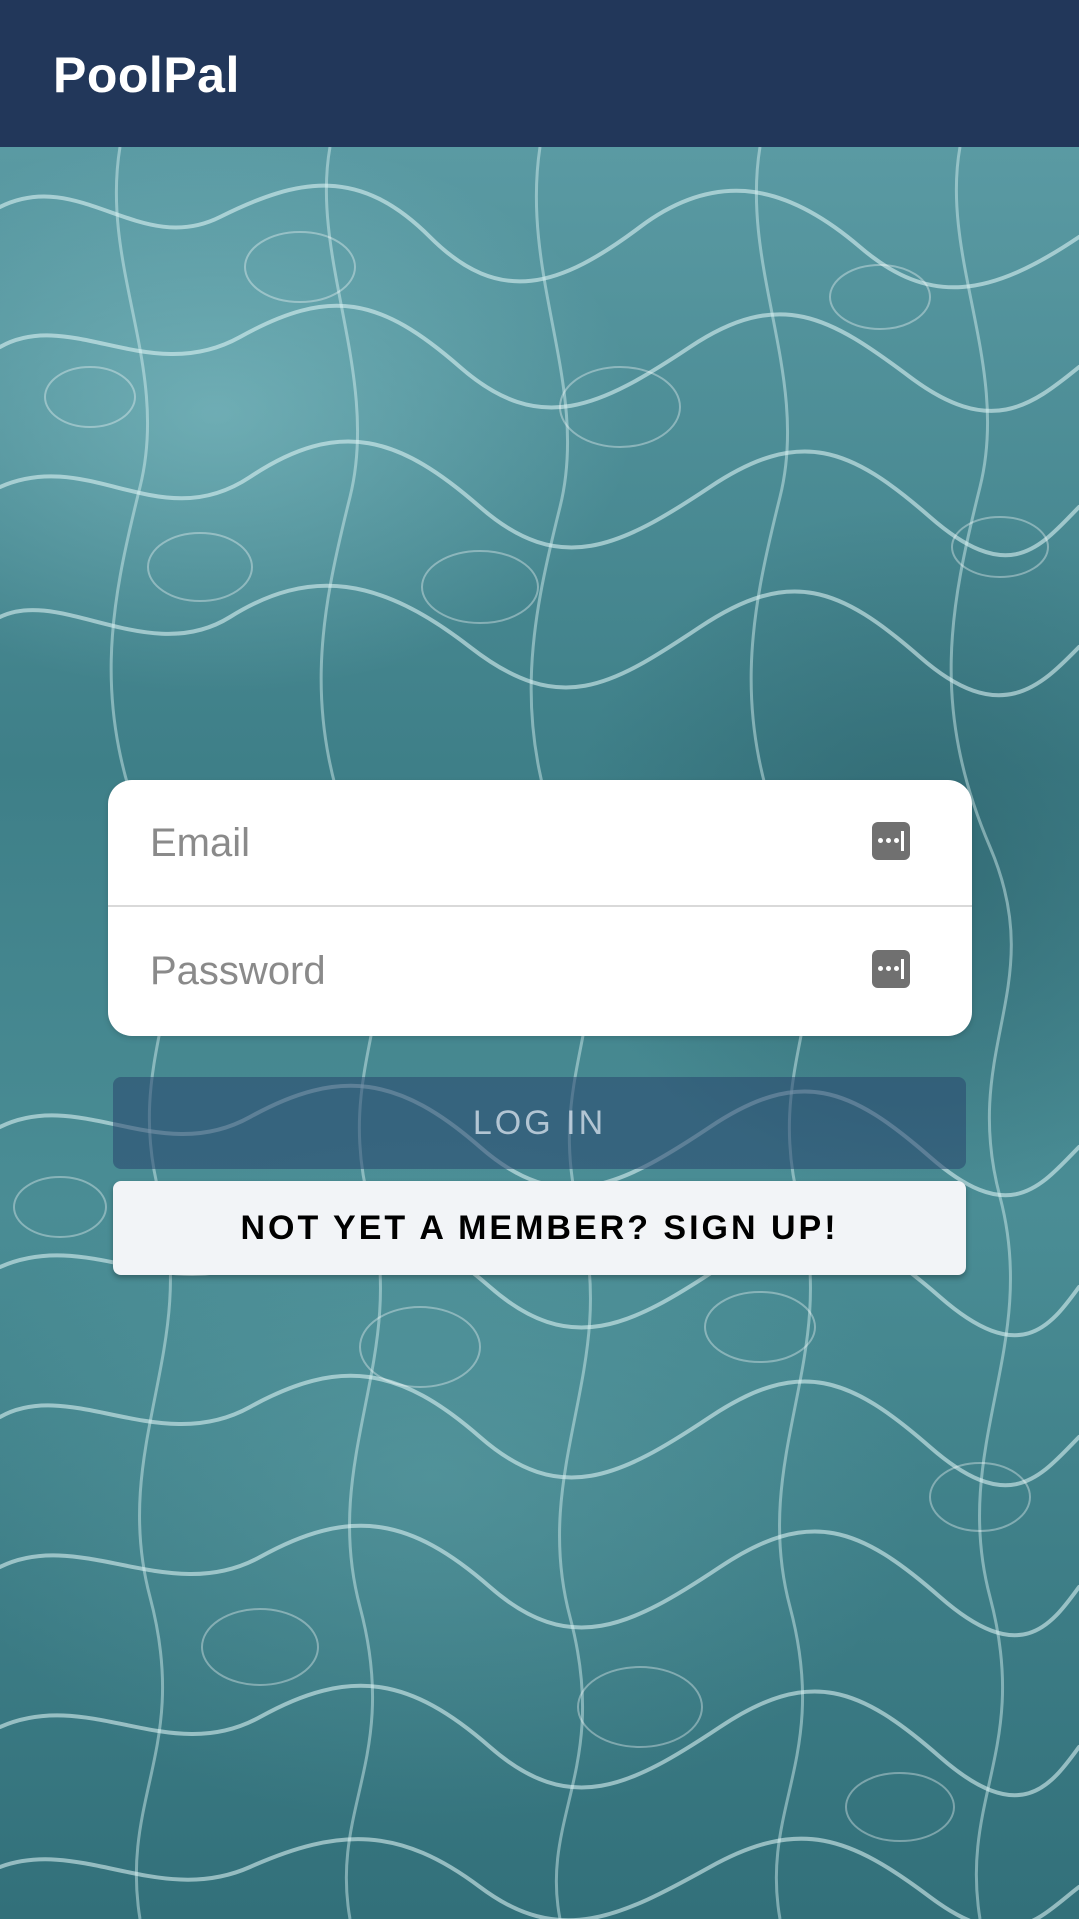 Image resolution: width=1079 pixels, height=1919 pixels. I want to click on app-title: PoolPal, so click(146, 75).